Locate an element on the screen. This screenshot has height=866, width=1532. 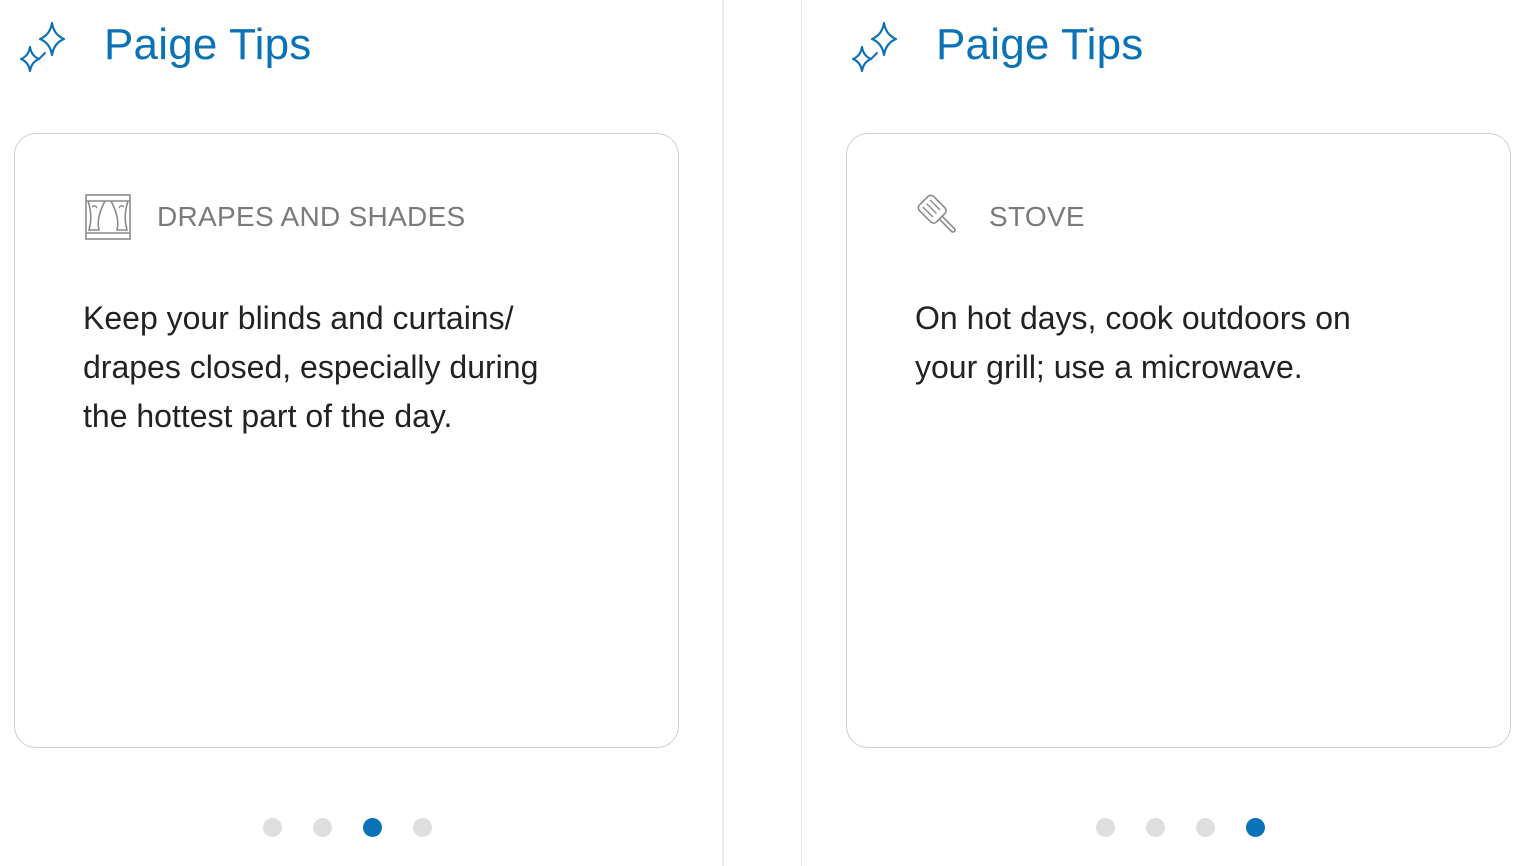
tip-category: DRAPES AND SHADES is located at coordinates (274, 217).